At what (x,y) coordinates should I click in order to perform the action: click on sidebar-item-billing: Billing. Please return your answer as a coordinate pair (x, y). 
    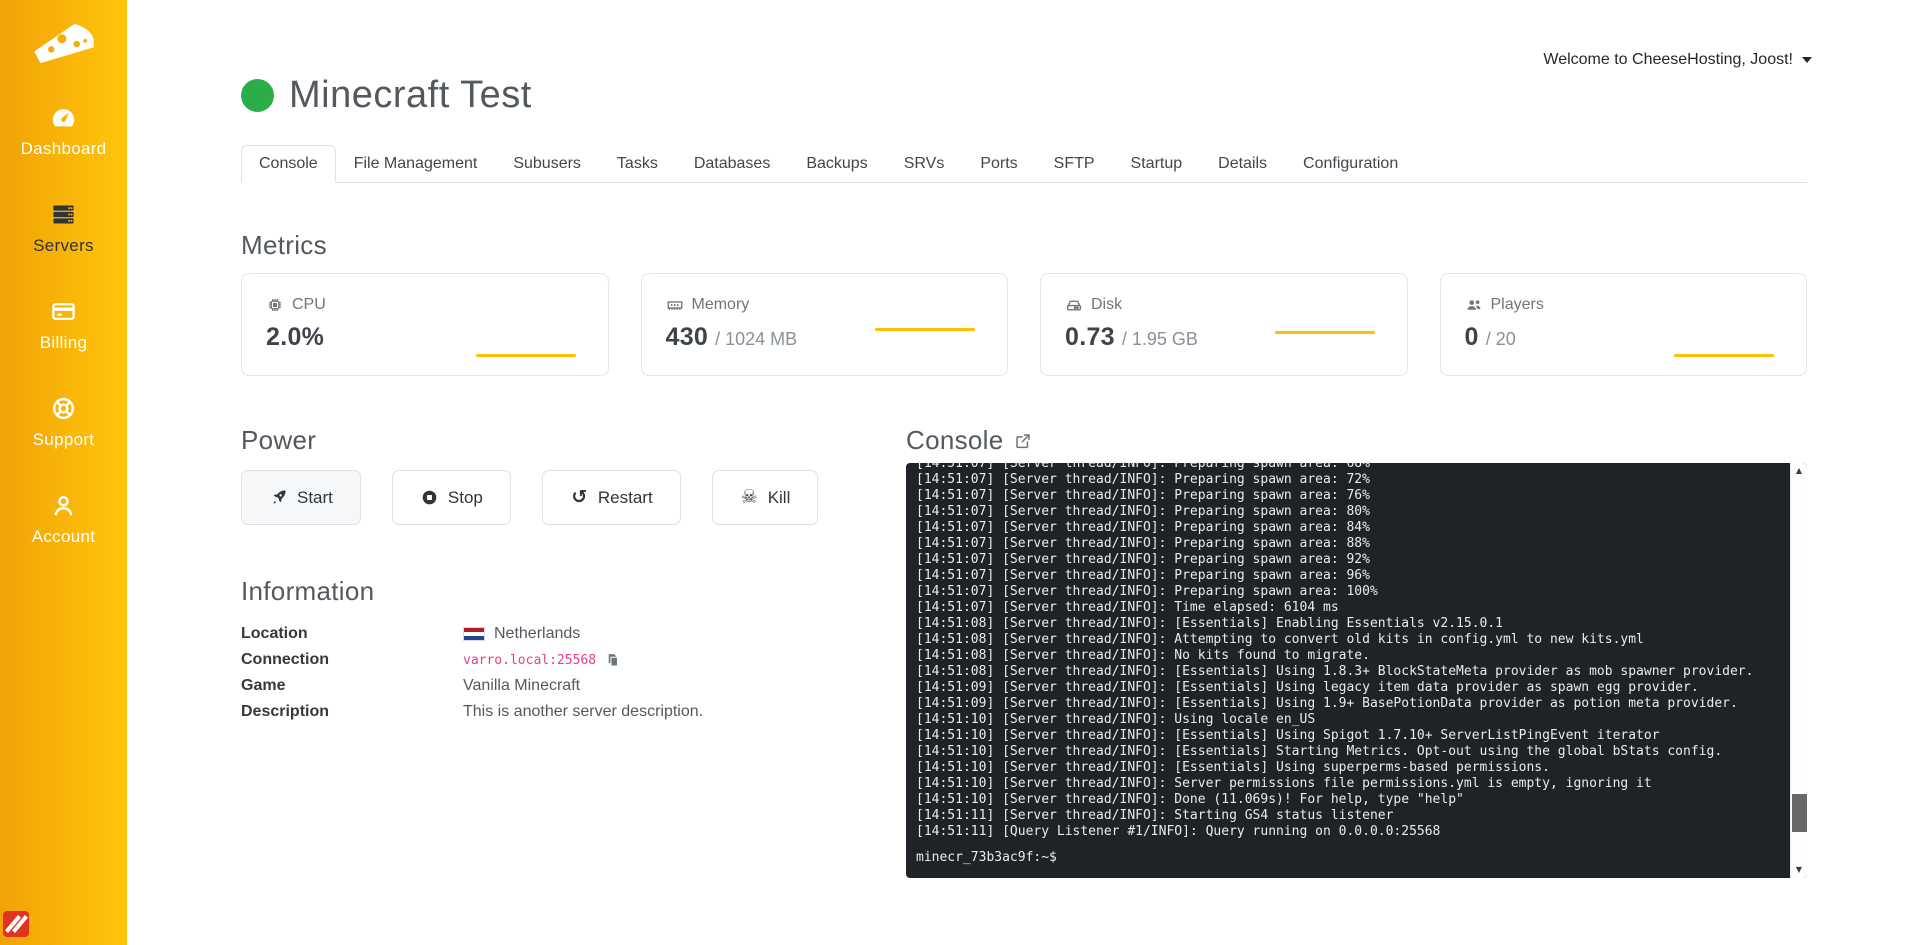
    Looking at the image, I should click on (63, 340).